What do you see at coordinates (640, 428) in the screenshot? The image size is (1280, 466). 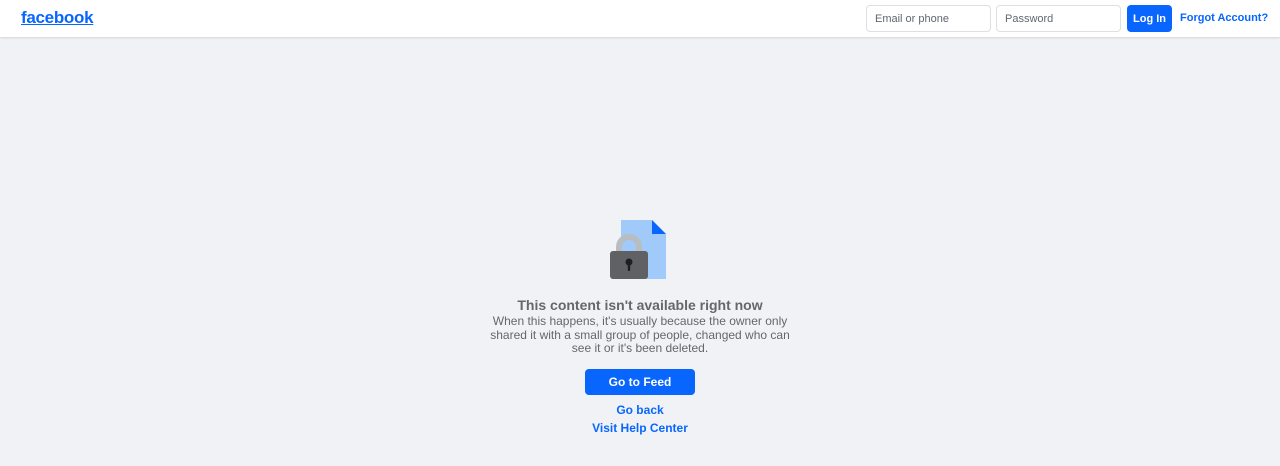 I see `visit-help-center-link: Visit Help Center` at bounding box center [640, 428].